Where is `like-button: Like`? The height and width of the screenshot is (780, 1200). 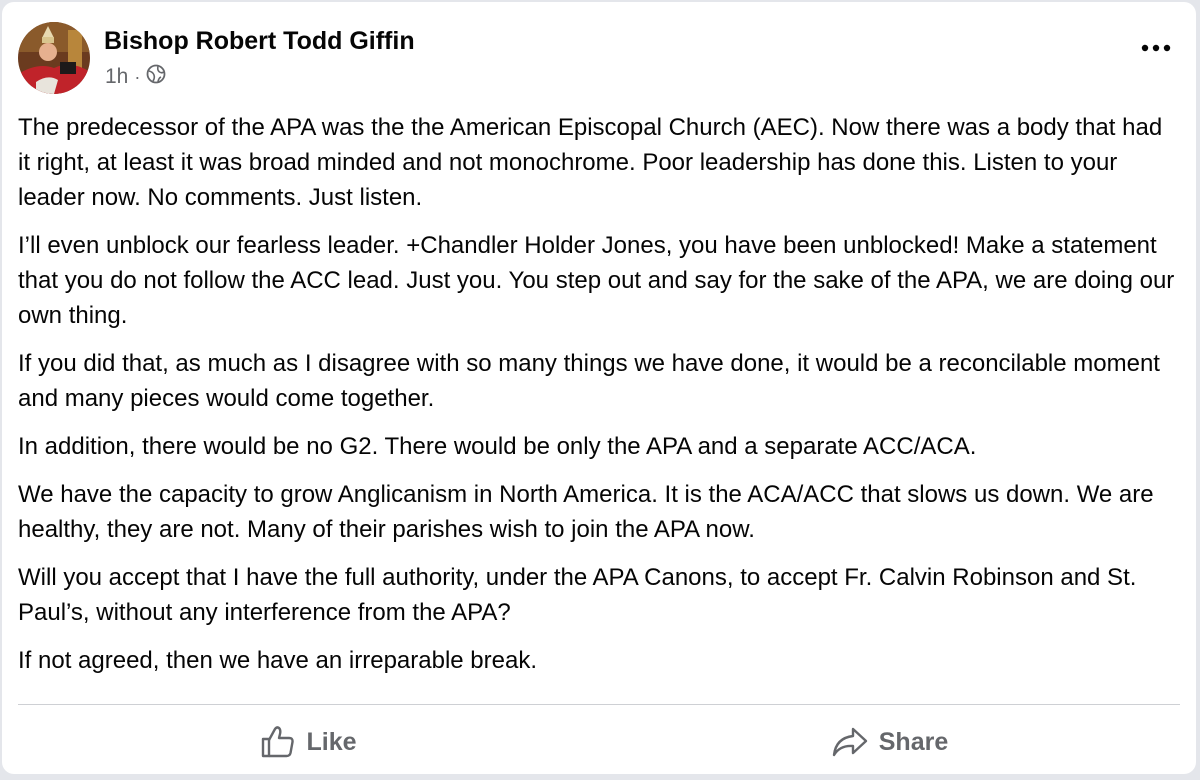
like-button: Like is located at coordinates (308, 742).